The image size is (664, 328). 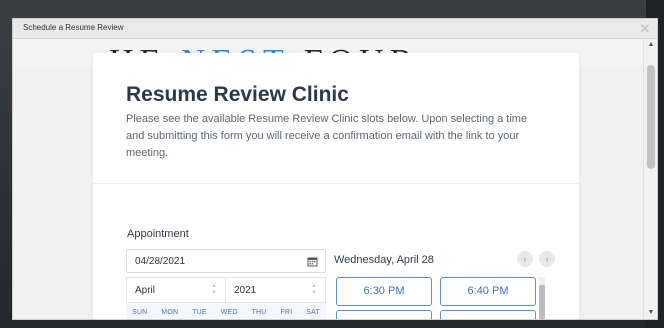 I want to click on month-value: April, so click(x=145, y=290).